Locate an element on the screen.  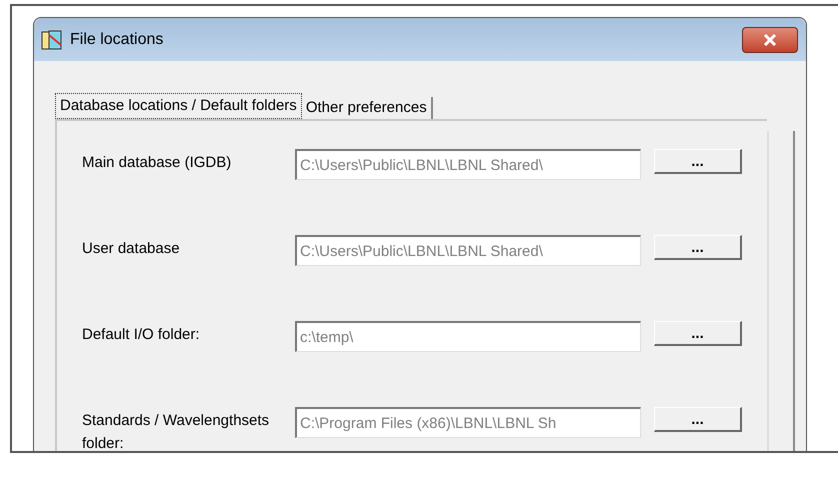
field-label: Main database (IGDB) is located at coordinates (157, 163).